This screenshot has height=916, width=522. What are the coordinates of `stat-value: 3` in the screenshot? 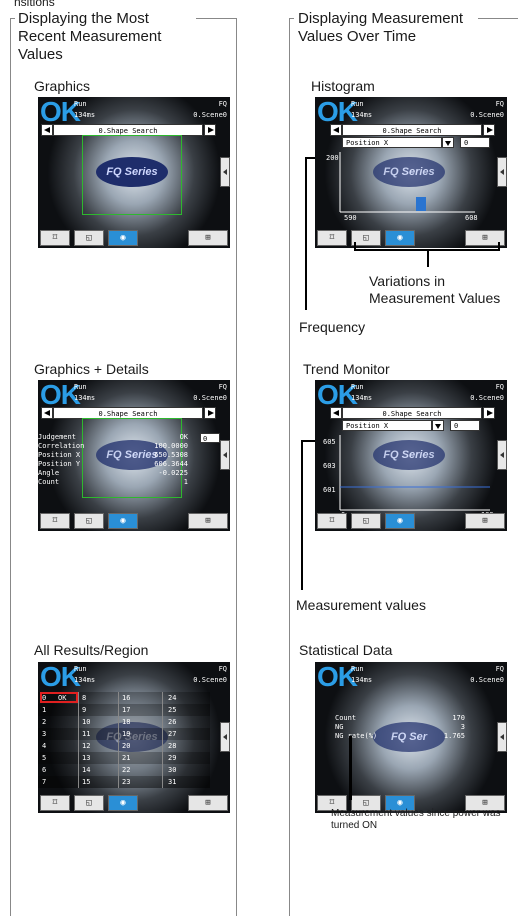 It's located at (462, 727).